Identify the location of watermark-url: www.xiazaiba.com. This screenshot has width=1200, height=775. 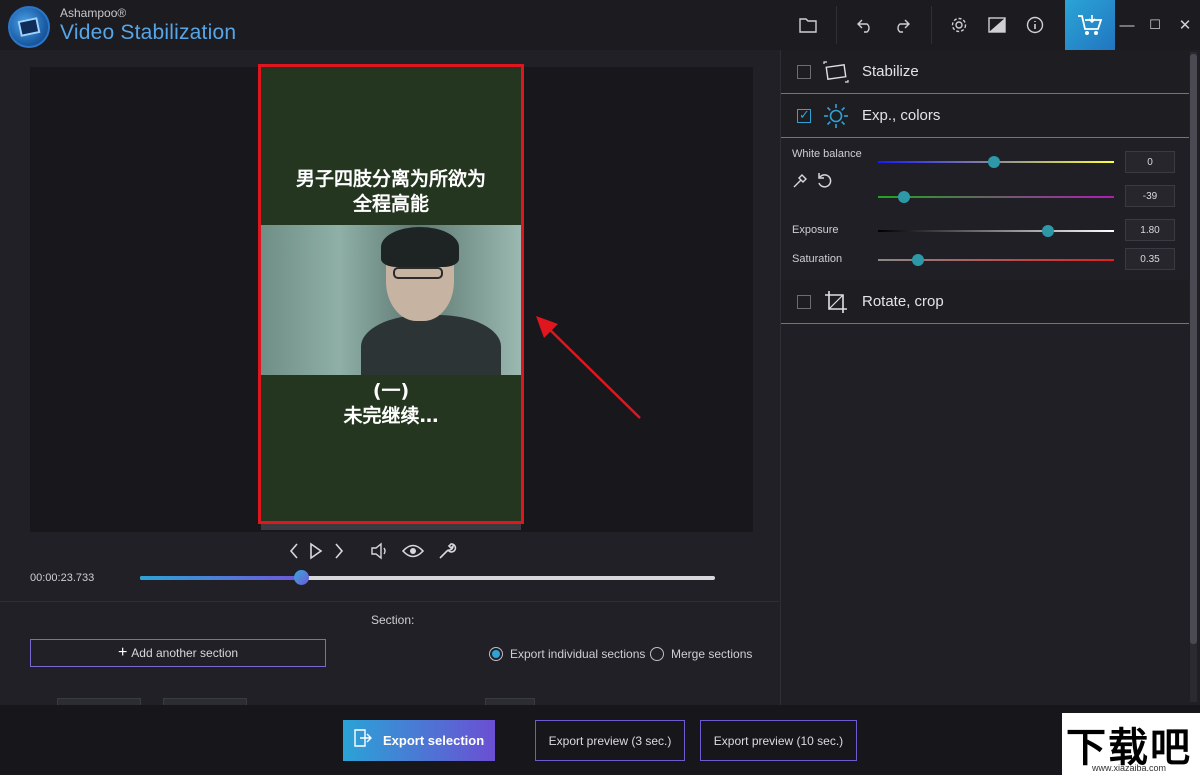
(1129, 768).